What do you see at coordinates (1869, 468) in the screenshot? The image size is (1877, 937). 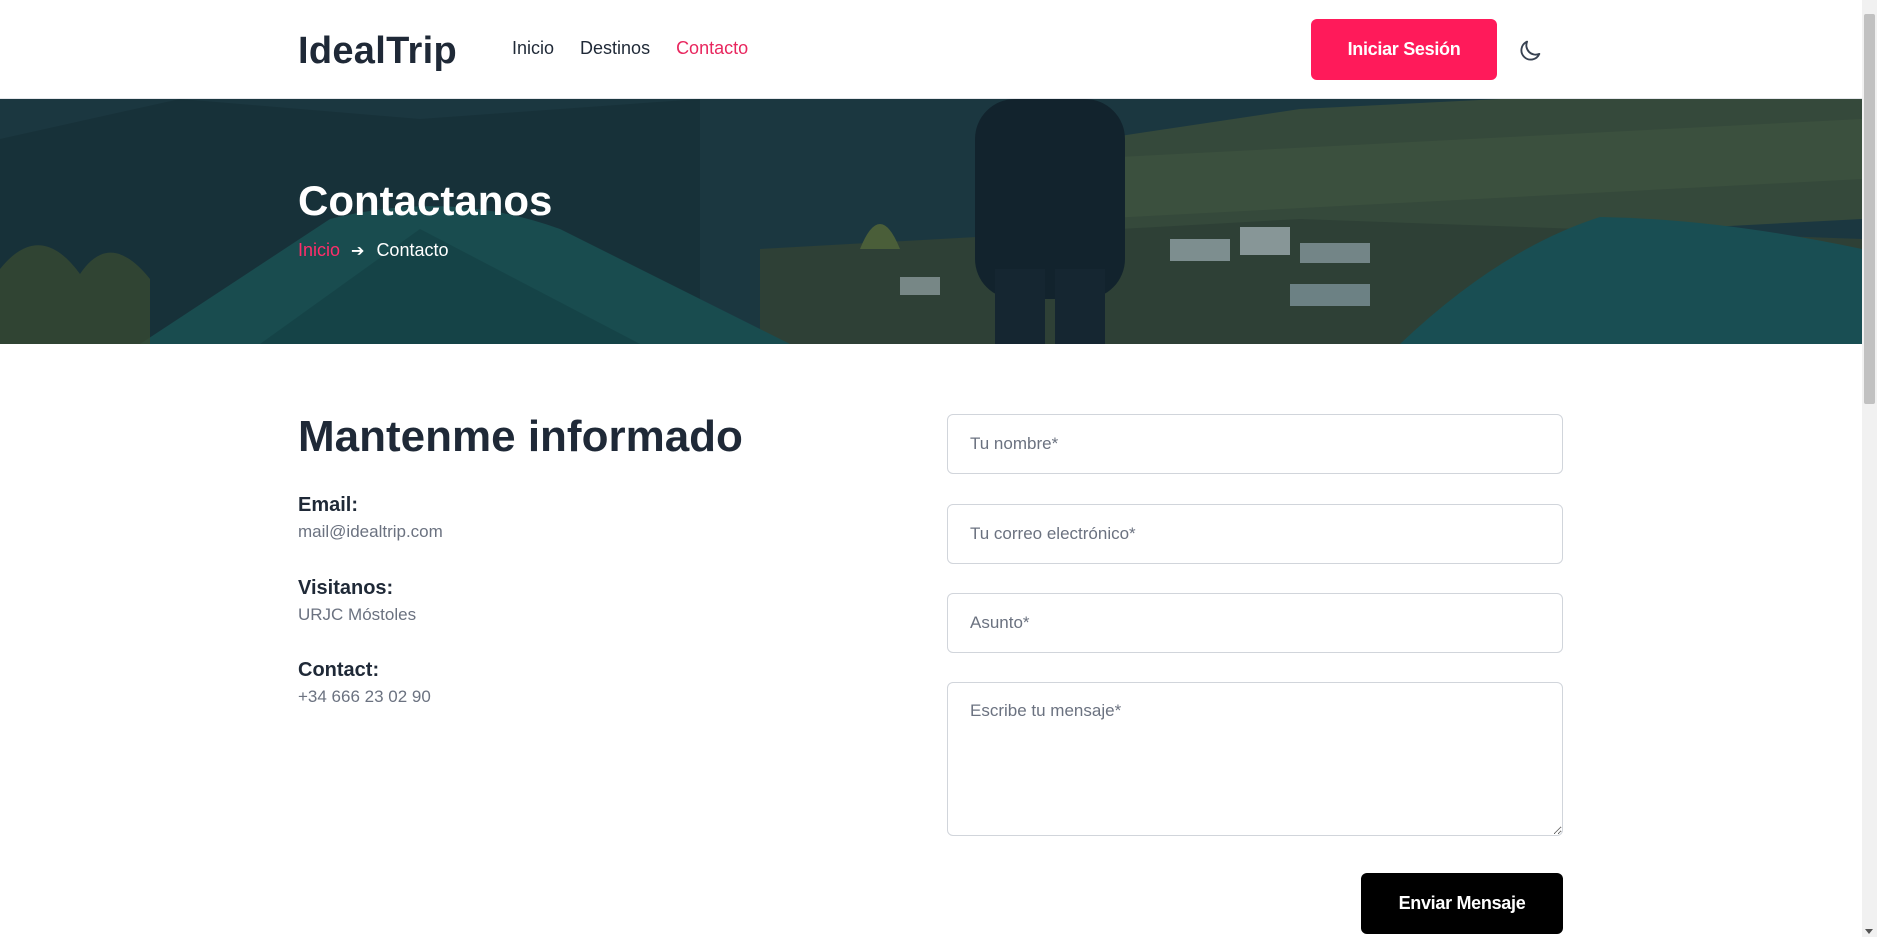 I see `page-scrollbar` at bounding box center [1869, 468].